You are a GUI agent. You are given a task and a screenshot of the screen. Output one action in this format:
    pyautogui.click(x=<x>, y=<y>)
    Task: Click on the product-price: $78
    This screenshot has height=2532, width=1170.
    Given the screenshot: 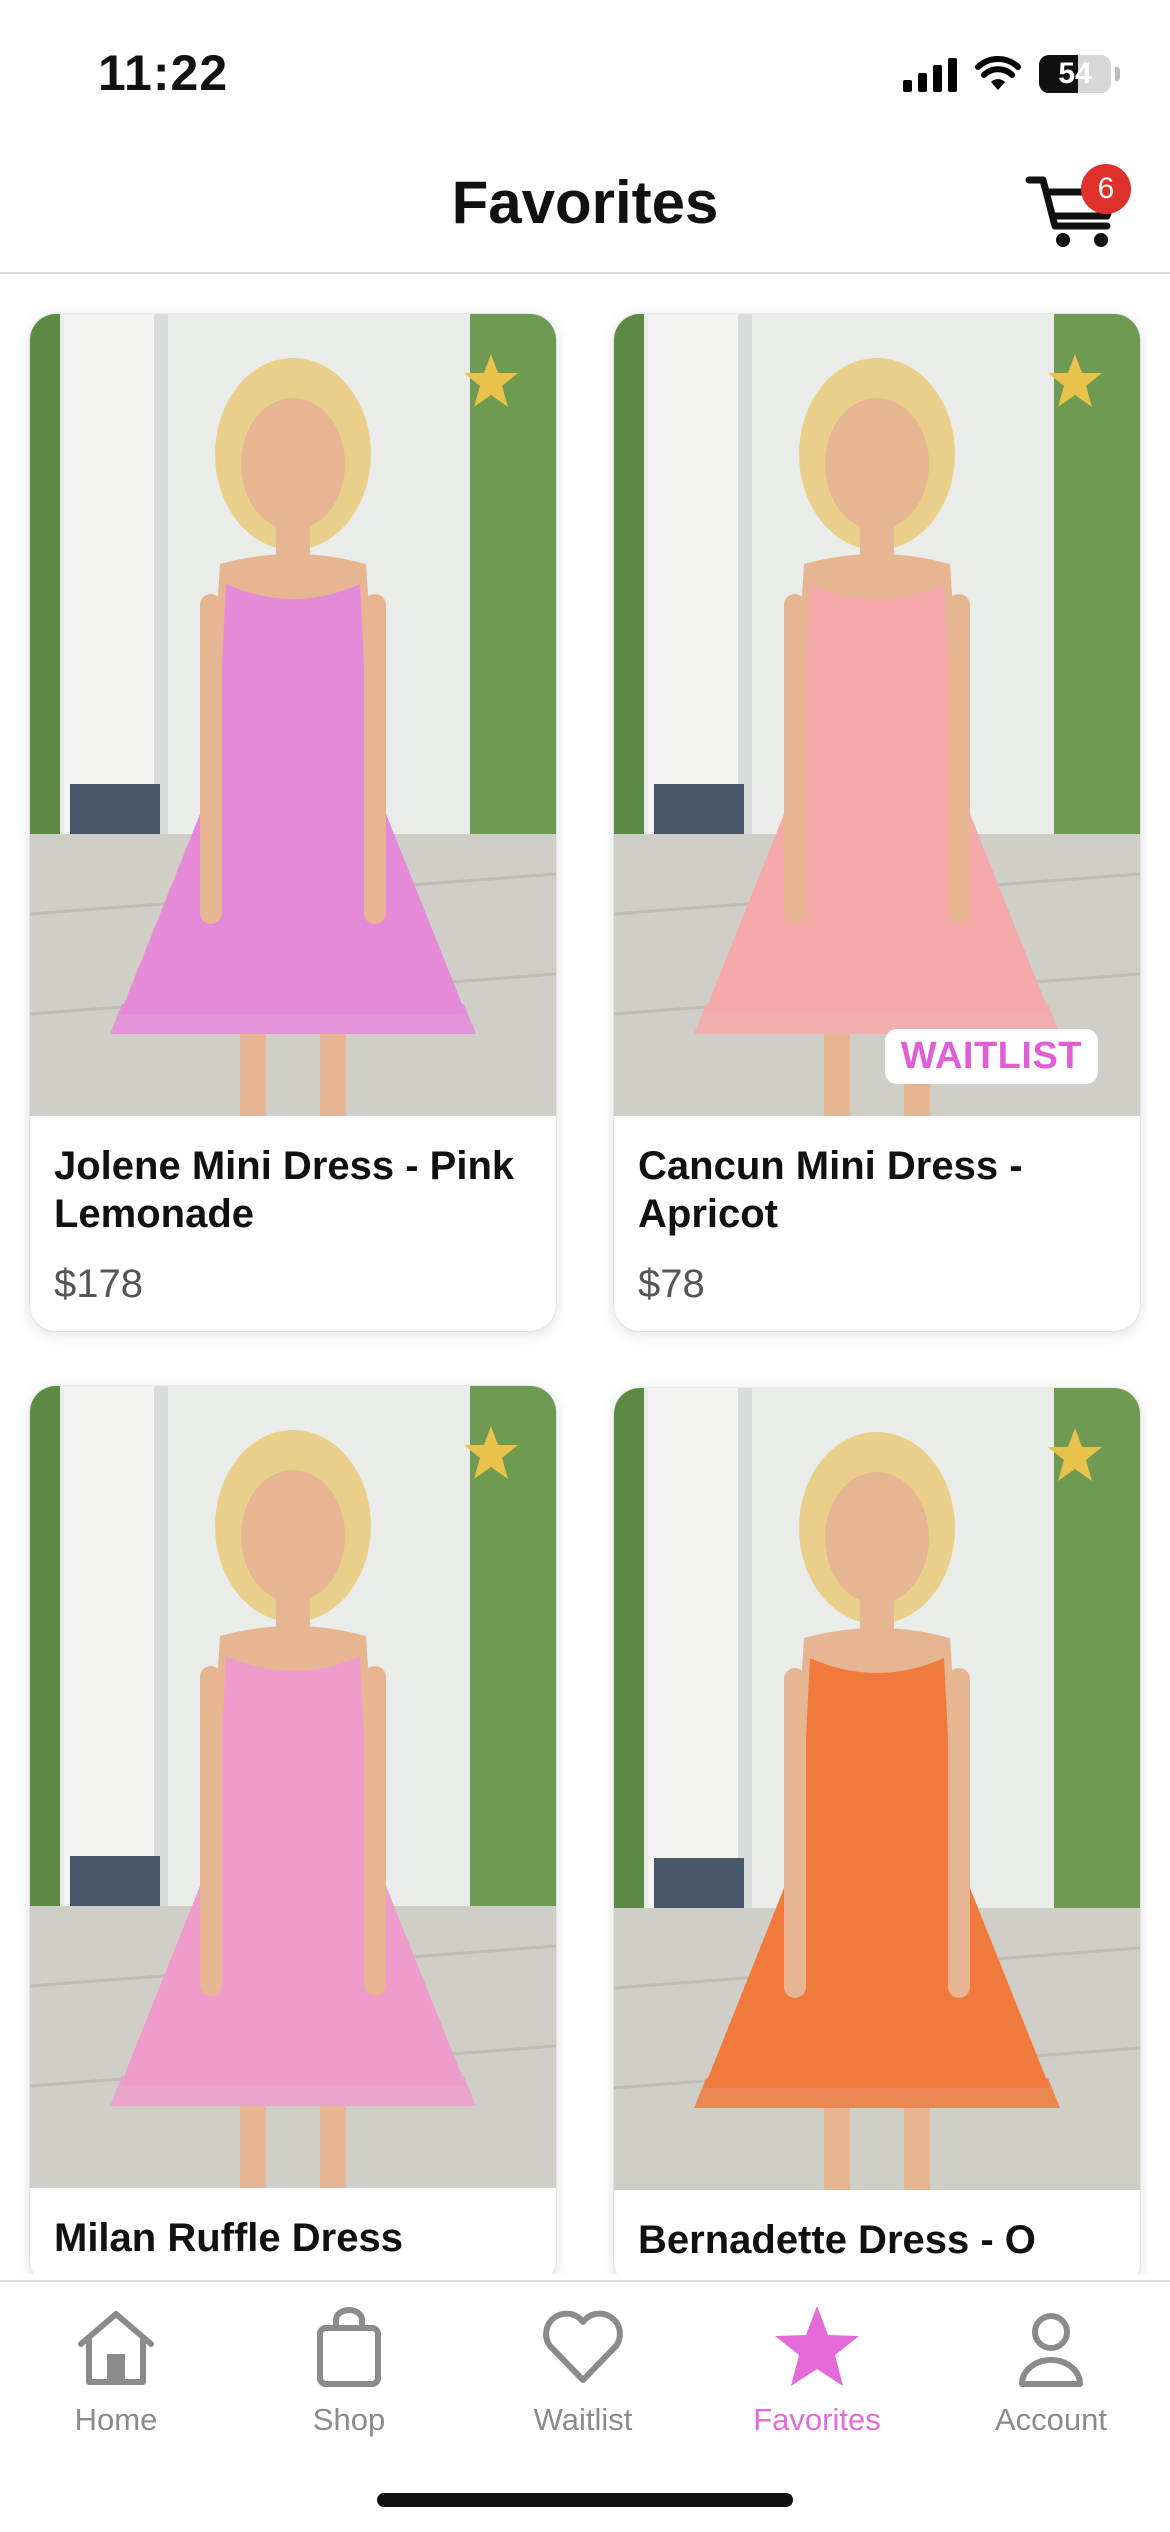 What is the action you would take?
    pyautogui.click(x=671, y=1284)
    